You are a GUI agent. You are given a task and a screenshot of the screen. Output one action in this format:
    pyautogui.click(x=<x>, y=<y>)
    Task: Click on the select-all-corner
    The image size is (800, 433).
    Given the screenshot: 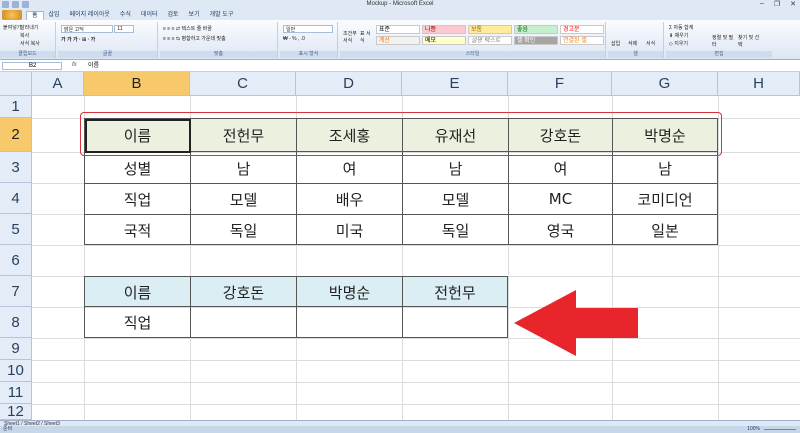 What is the action you would take?
    pyautogui.click(x=16, y=84)
    